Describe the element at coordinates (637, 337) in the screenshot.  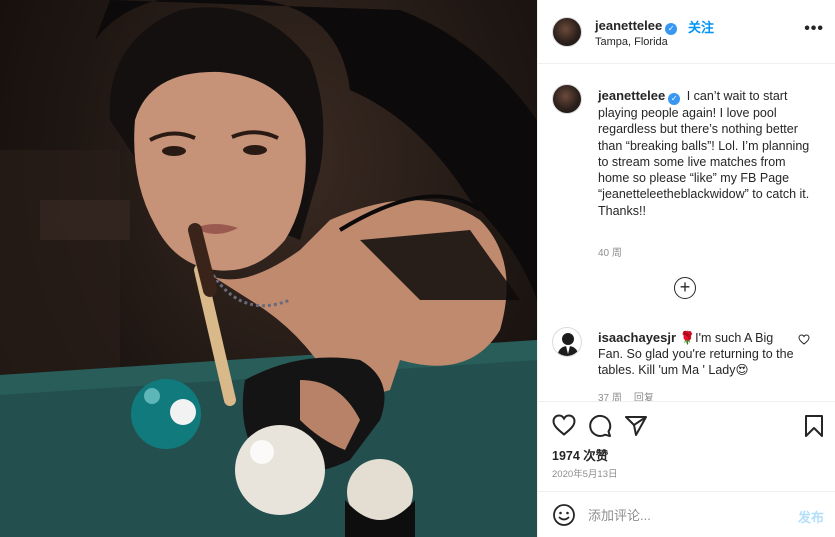
I see `comment-username: isaachayesjr` at that location.